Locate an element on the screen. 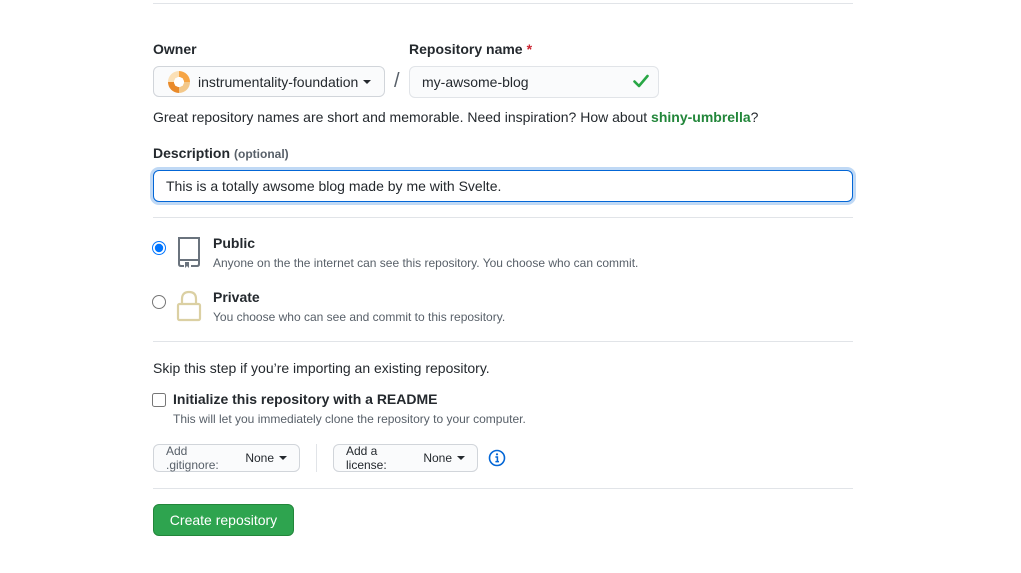 Image resolution: width=1021 pixels, height=573 pixels. repo-name-label: Repository name * is located at coordinates (470, 49).